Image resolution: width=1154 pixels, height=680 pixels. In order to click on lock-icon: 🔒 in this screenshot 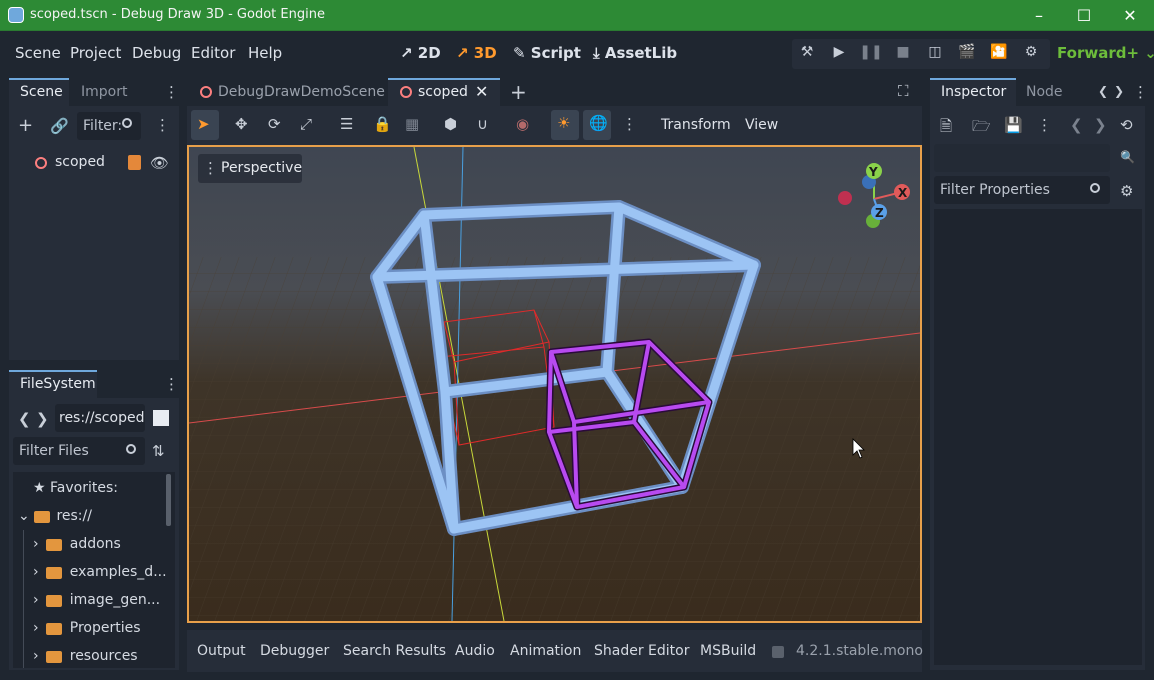, I will do `click(382, 124)`.